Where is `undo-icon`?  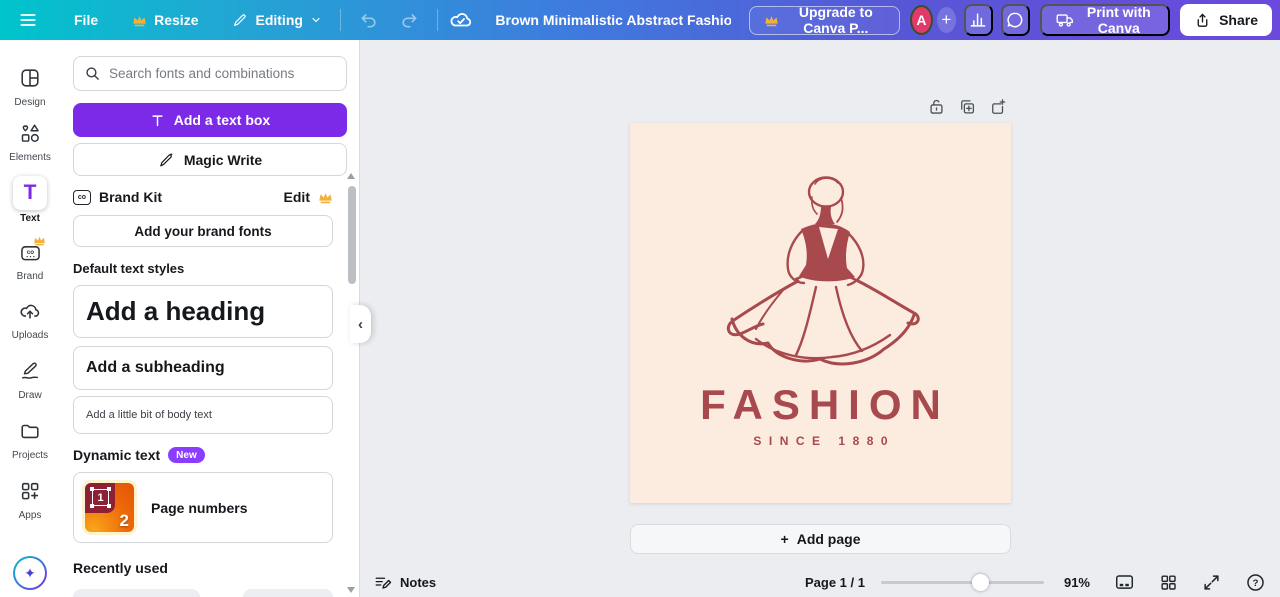 undo-icon is located at coordinates (369, 20).